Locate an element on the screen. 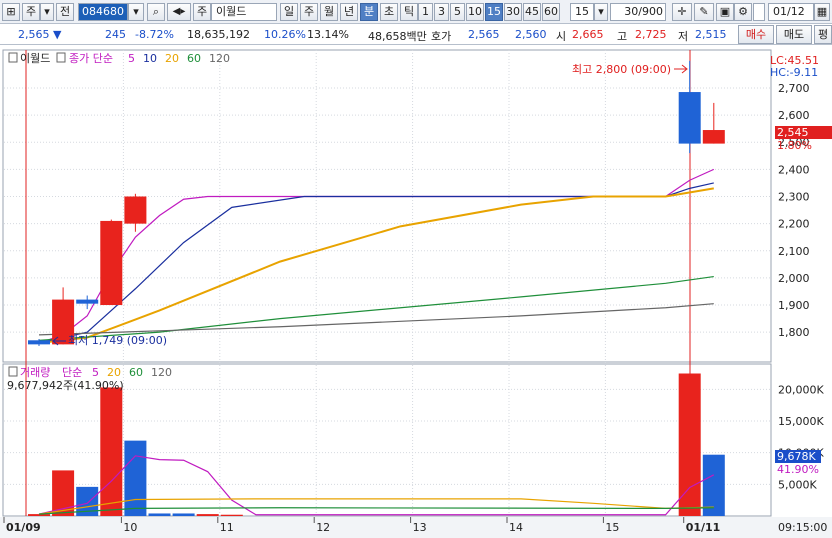 This screenshot has height=538, width=832. market-select: 주 is located at coordinates (31, 12).